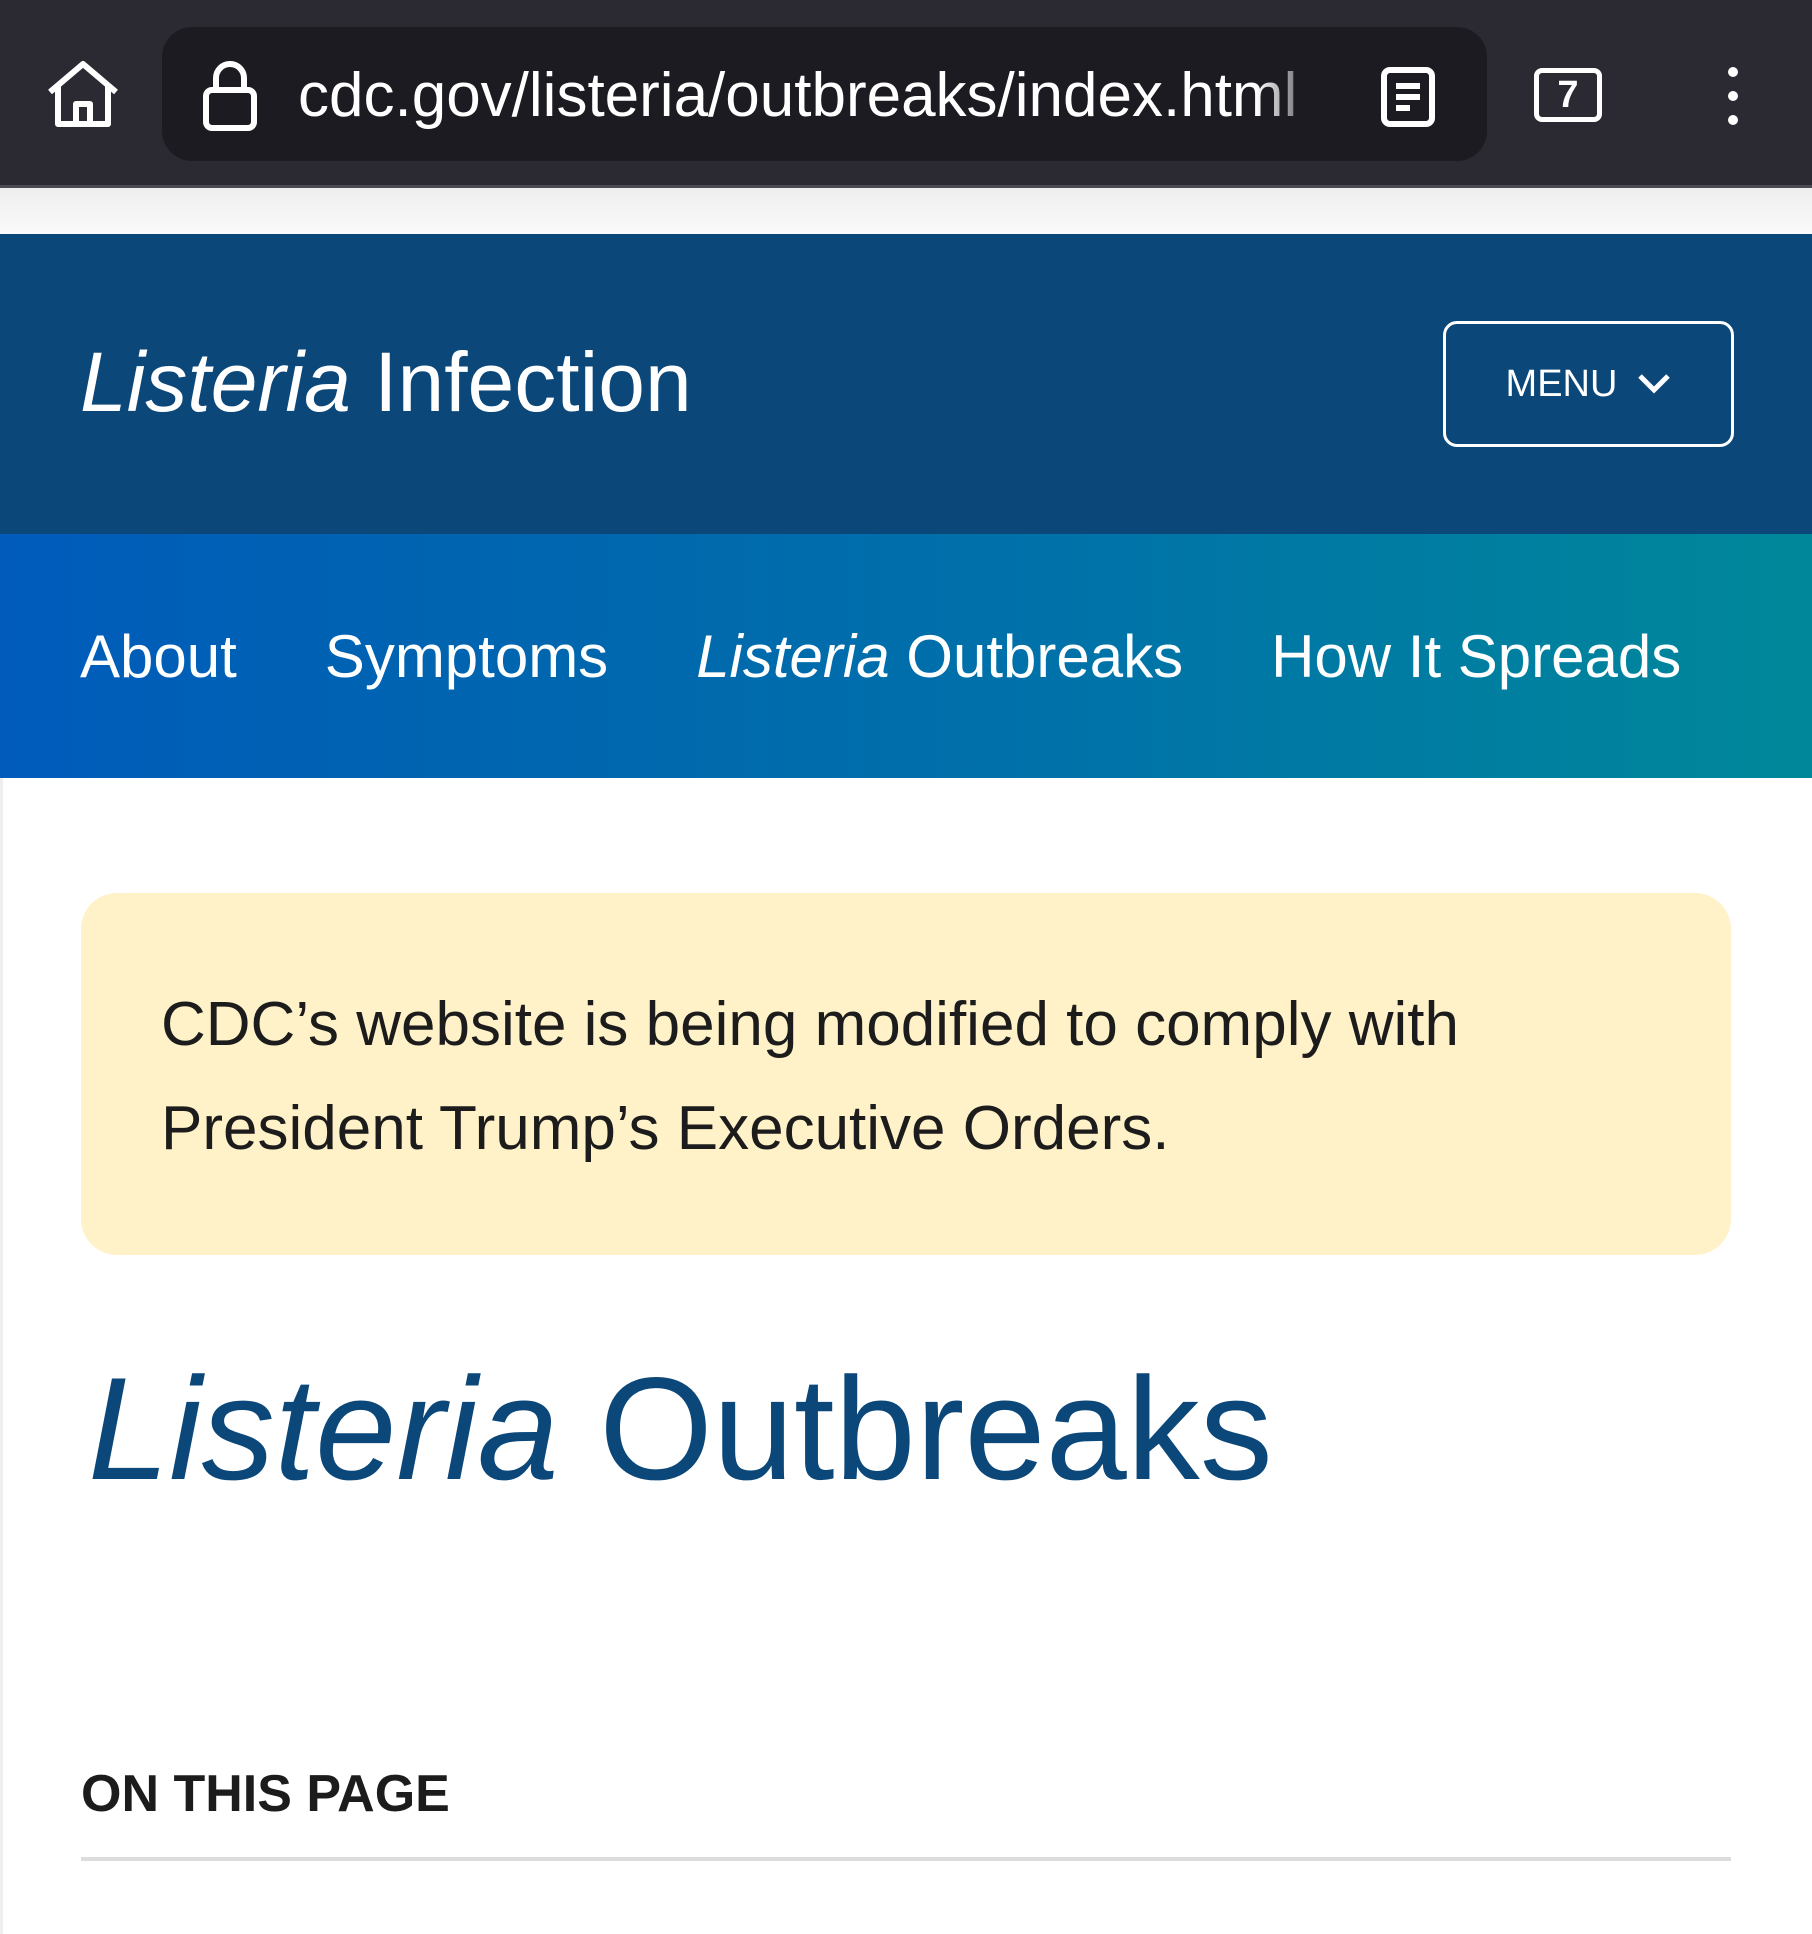  Describe the element at coordinates (1476, 656) in the screenshot. I see `nav-item-how-it-spreads: How It Spreads` at that location.